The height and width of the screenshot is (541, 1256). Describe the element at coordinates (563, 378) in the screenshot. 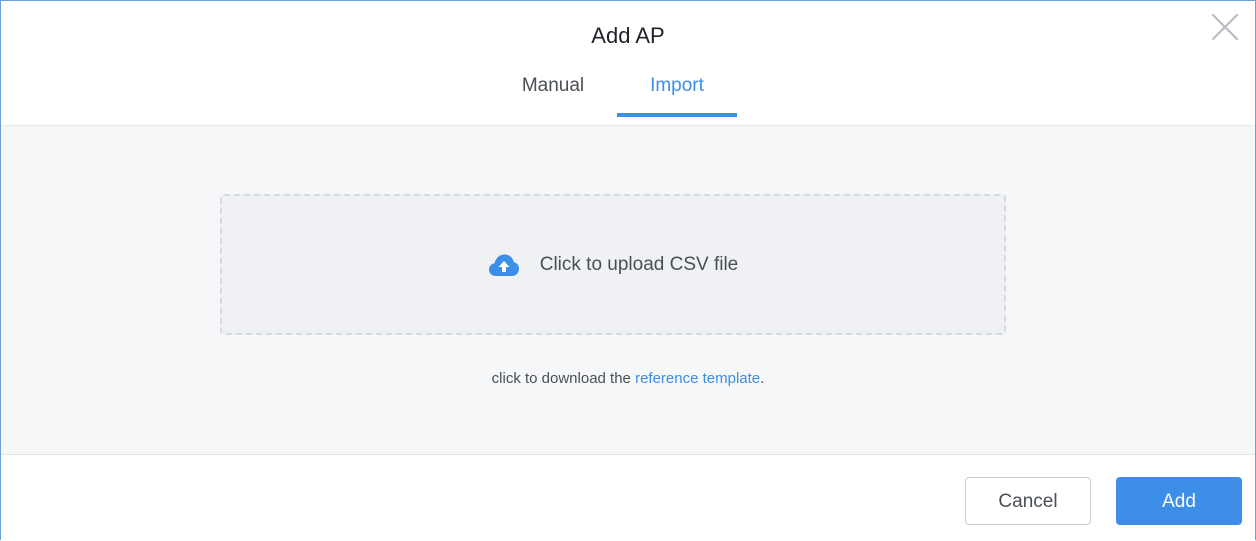

I see `template-hint-prefix: click to download the` at that location.